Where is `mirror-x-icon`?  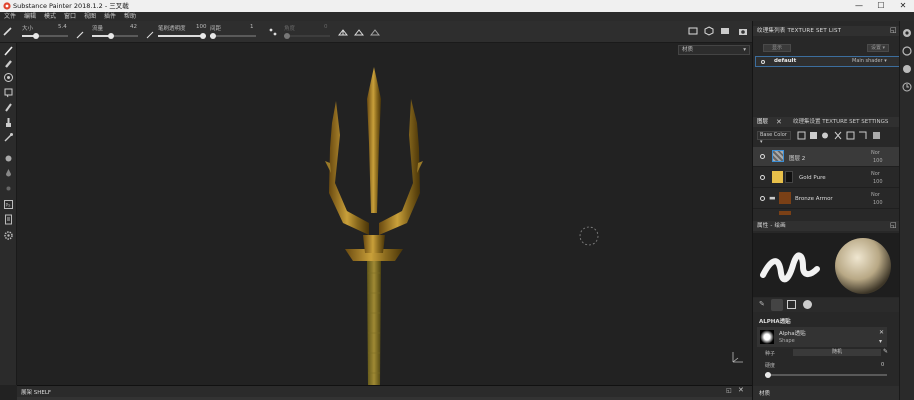 mirror-x-icon is located at coordinates (343, 32).